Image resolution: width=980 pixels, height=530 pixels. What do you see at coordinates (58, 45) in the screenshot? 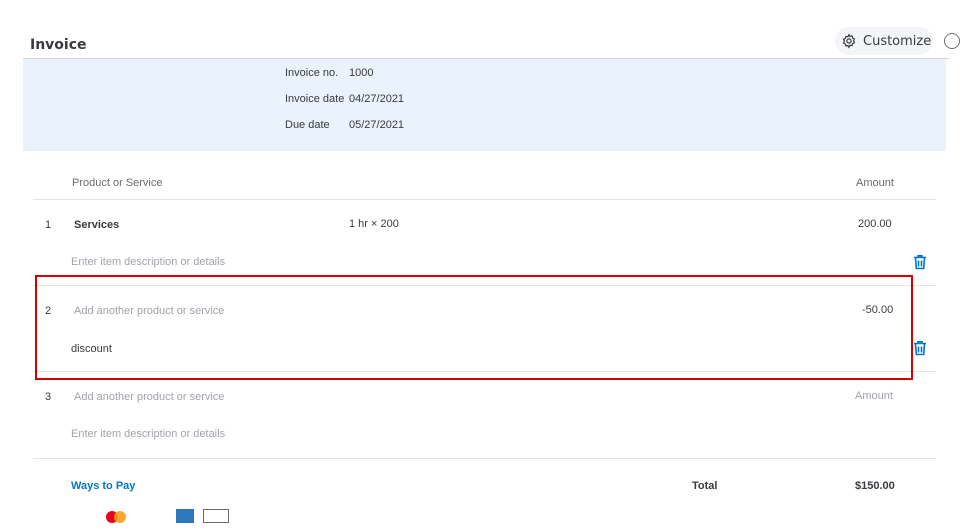
I see `page-title: Invoice` at bounding box center [58, 45].